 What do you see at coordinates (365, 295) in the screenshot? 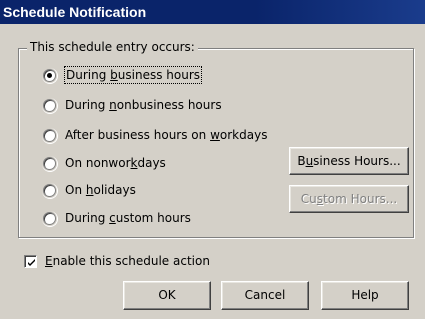
I see `help-button: Help` at bounding box center [365, 295].